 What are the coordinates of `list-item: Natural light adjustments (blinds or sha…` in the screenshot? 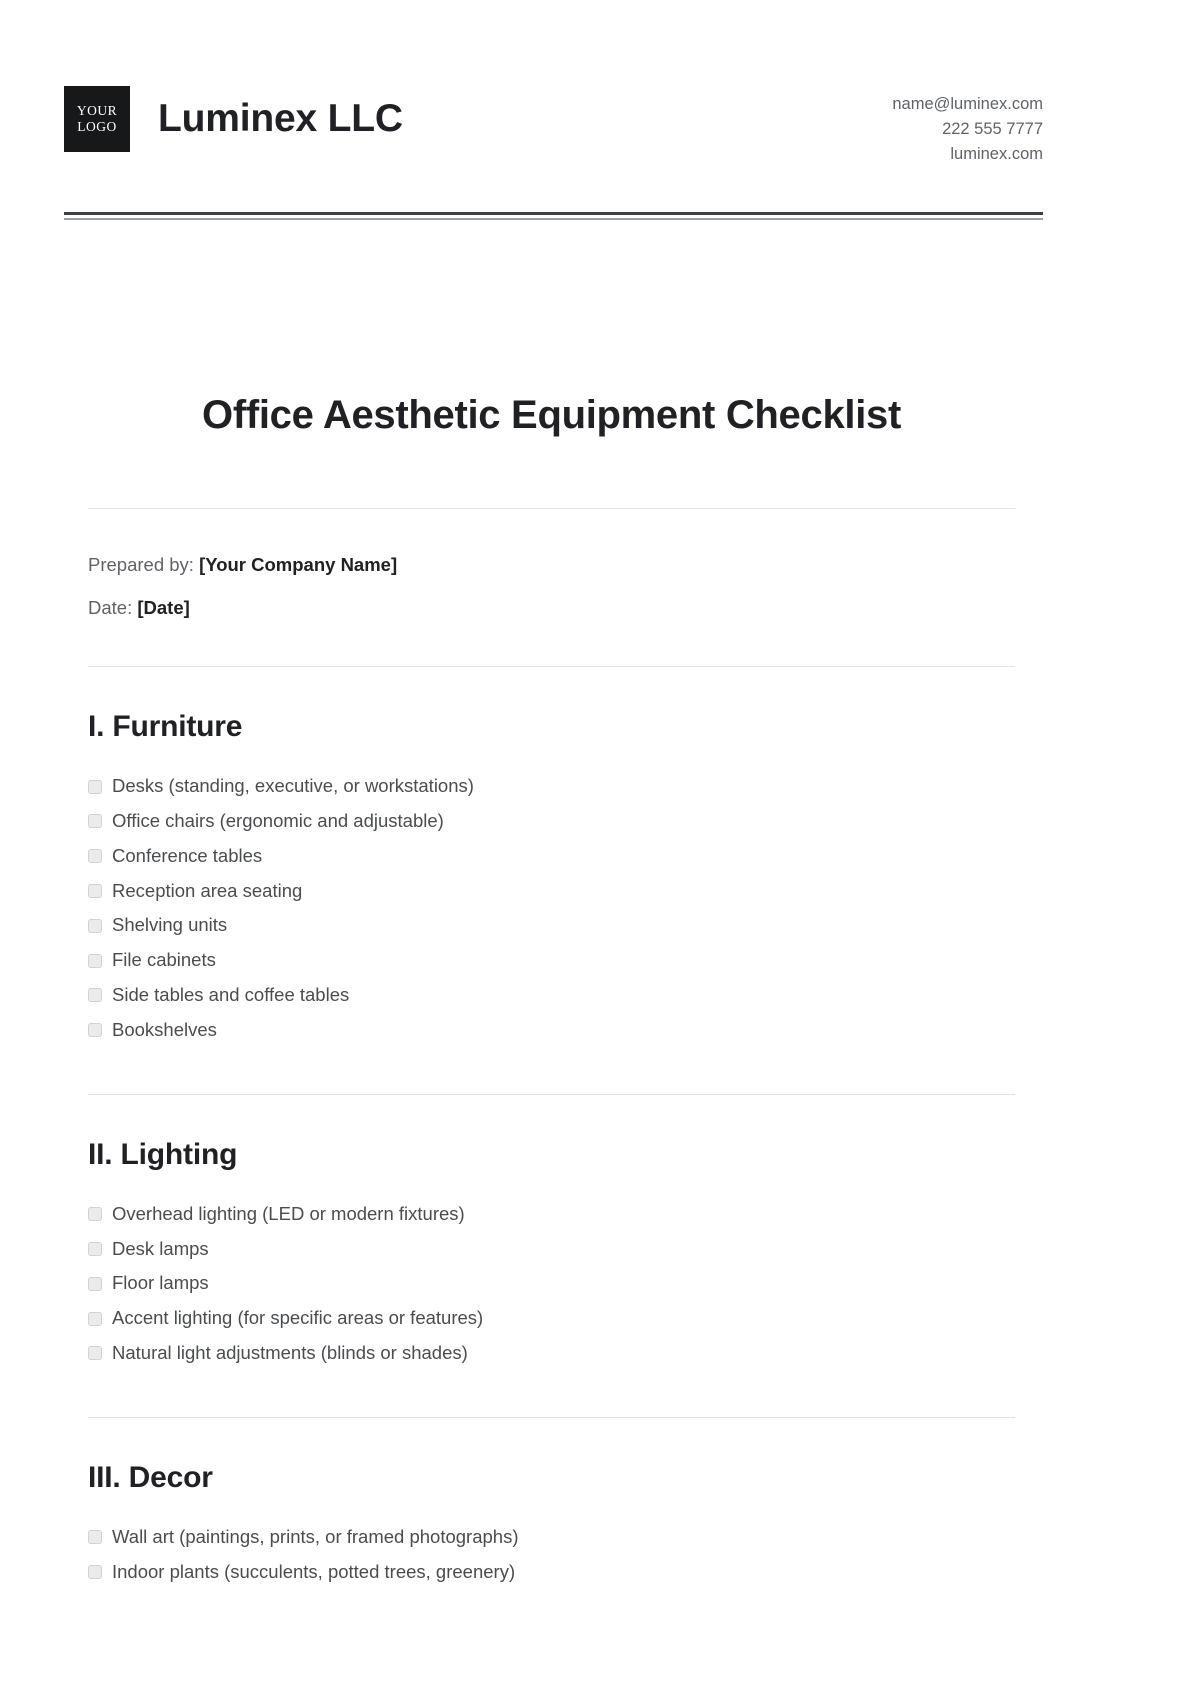 It's located at (551, 1353).